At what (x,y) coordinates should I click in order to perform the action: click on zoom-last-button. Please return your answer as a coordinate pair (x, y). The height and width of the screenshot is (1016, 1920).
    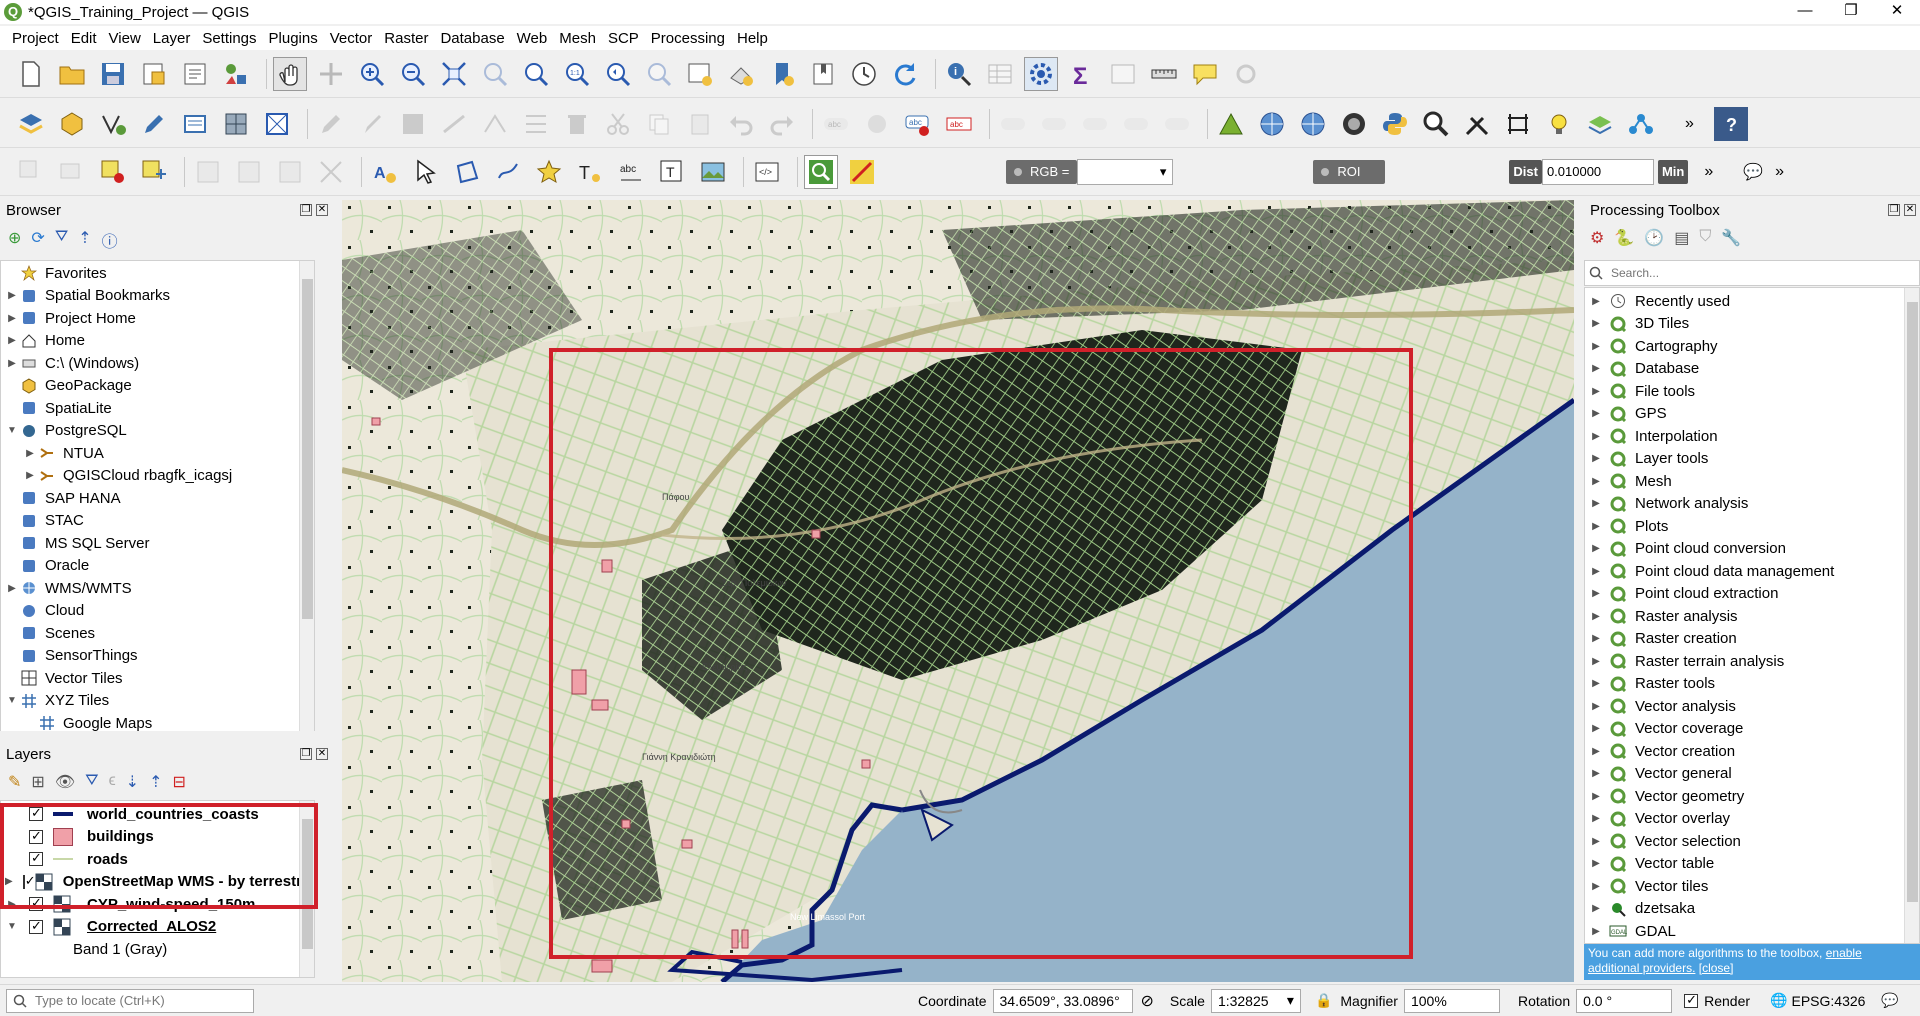
    Looking at the image, I should click on (618, 74).